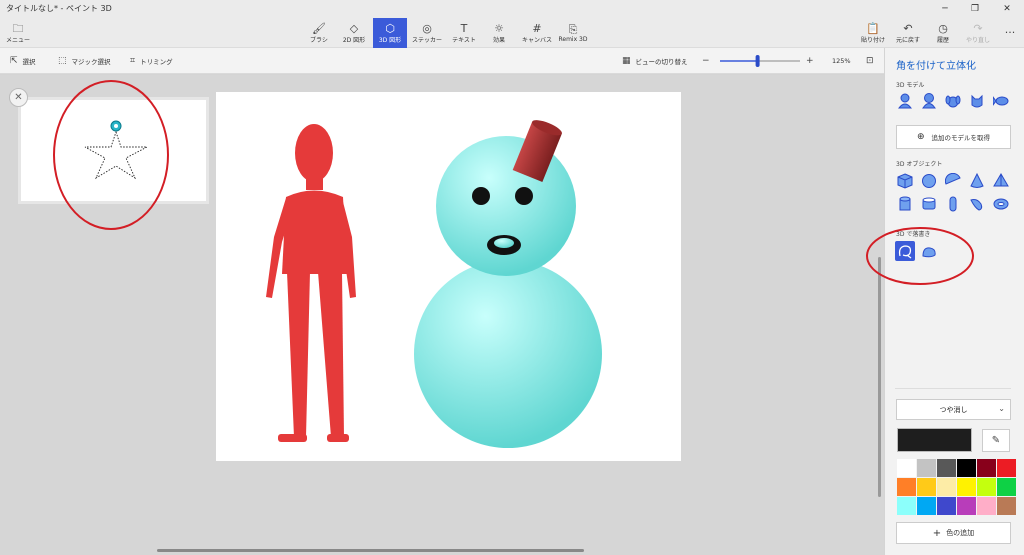 This screenshot has width=1024, height=555. What do you see at coordinates (626, 61) in the screenshot?
I see `grid-icon: ▦` at bounding box center [626, 61].